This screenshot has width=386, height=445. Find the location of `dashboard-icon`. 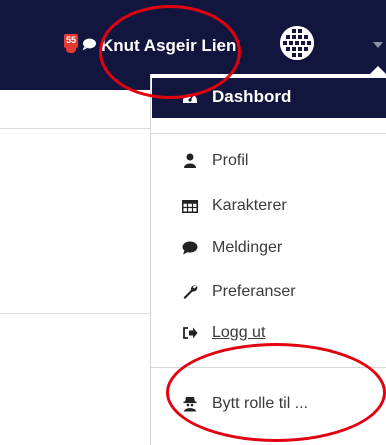

dashboard-icon is located at coordinates (190, 97).